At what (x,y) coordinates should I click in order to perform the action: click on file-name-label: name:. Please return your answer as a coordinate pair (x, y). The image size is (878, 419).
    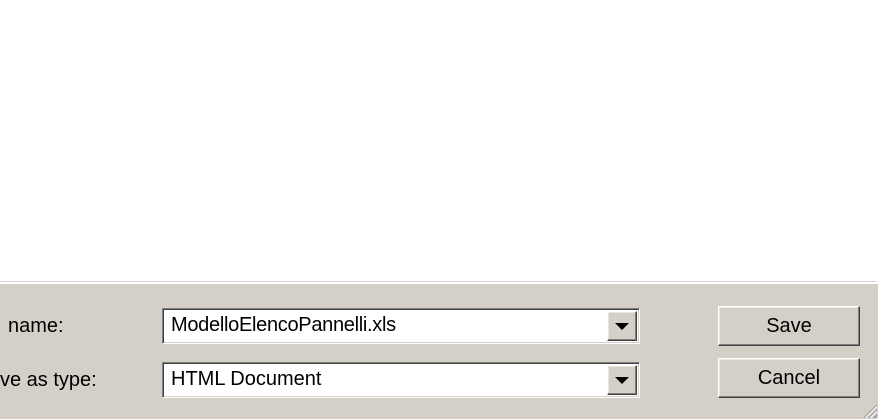
    Looking at the image, I should click on (36, 326).